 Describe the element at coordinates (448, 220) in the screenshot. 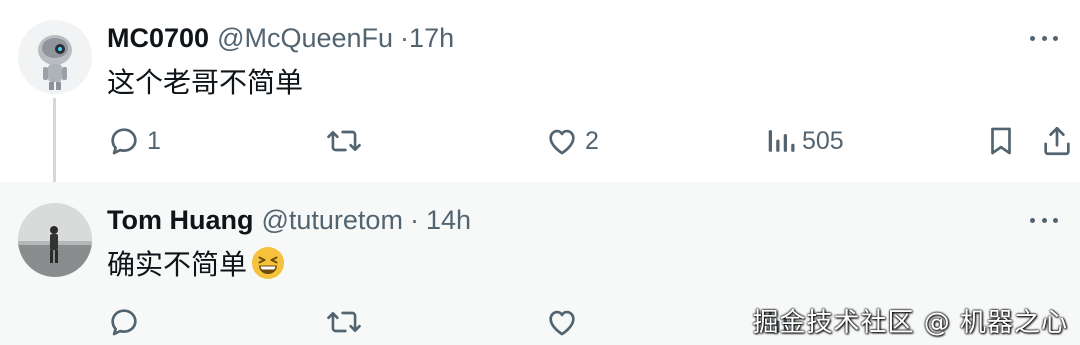

I see `timestamp: 14h` at that location.